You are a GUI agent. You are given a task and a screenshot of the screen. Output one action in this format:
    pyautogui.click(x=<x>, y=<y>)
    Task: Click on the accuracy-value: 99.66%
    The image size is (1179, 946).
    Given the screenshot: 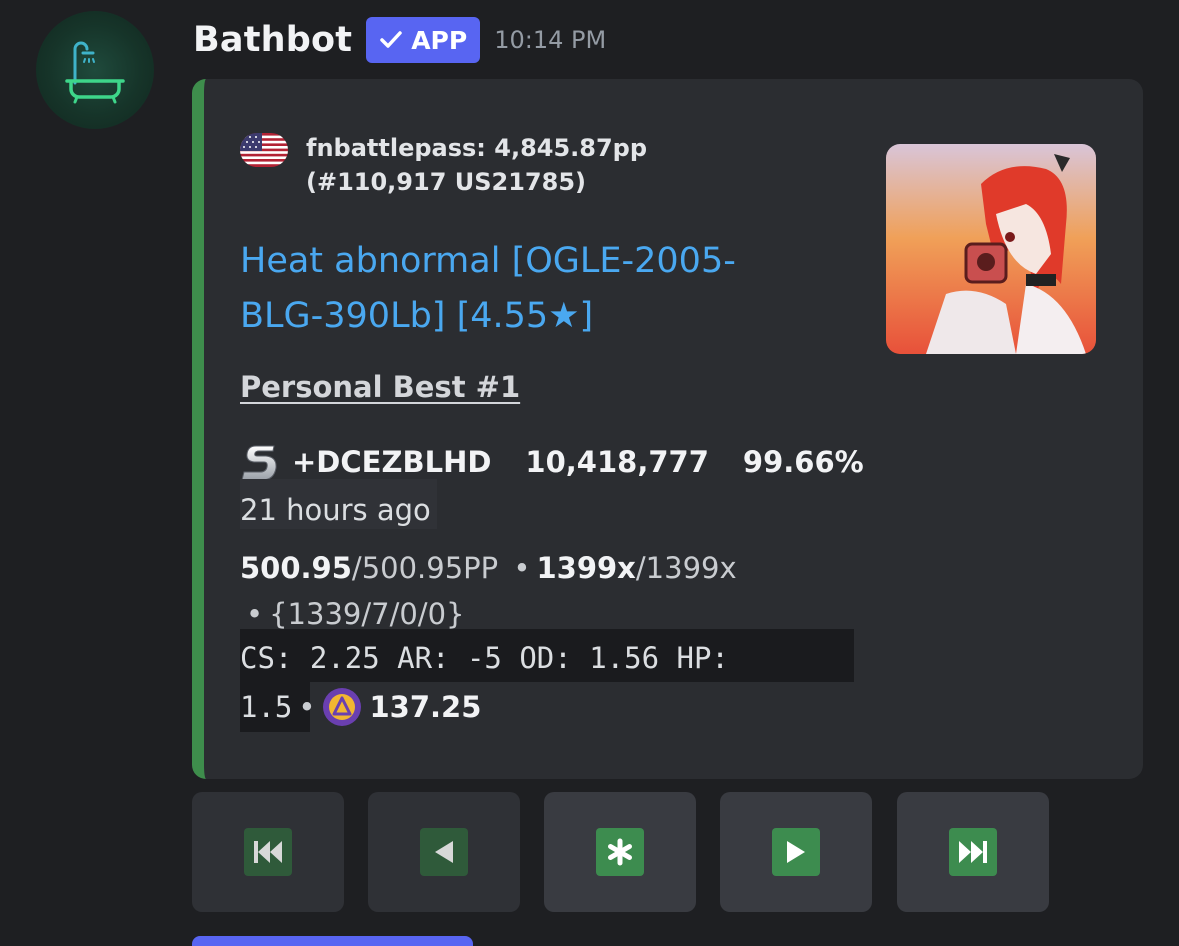 What is the action you would take?
    pyautogui.click(x=803, y=462)
    